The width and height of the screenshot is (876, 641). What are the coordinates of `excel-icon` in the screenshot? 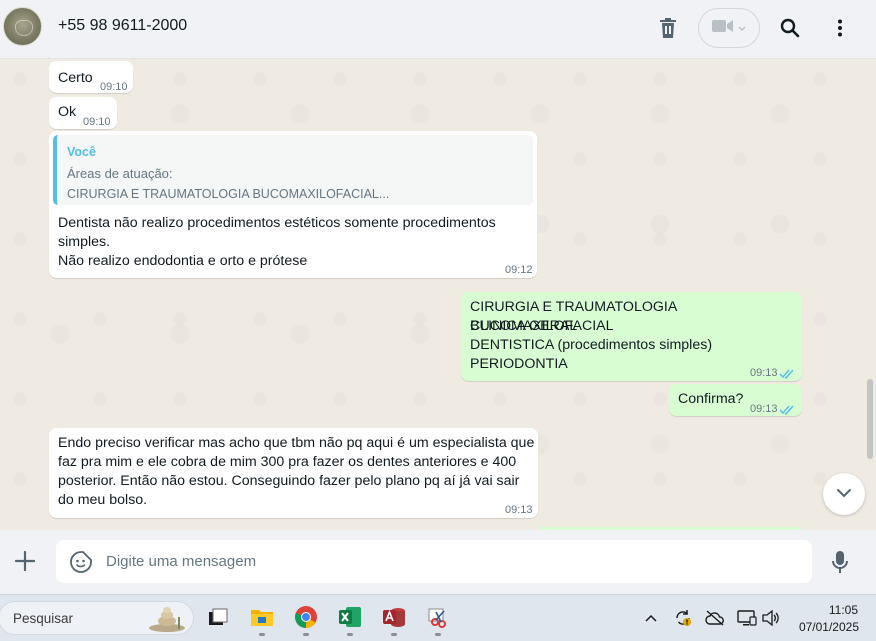 It's located at (350, 619).